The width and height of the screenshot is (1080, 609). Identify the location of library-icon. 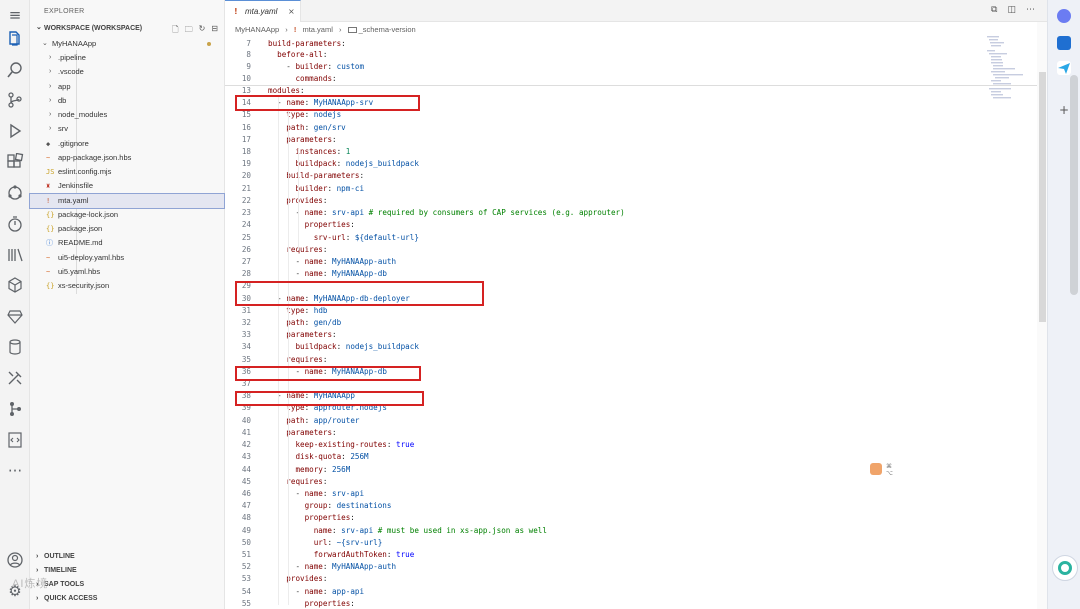
(15, 255).